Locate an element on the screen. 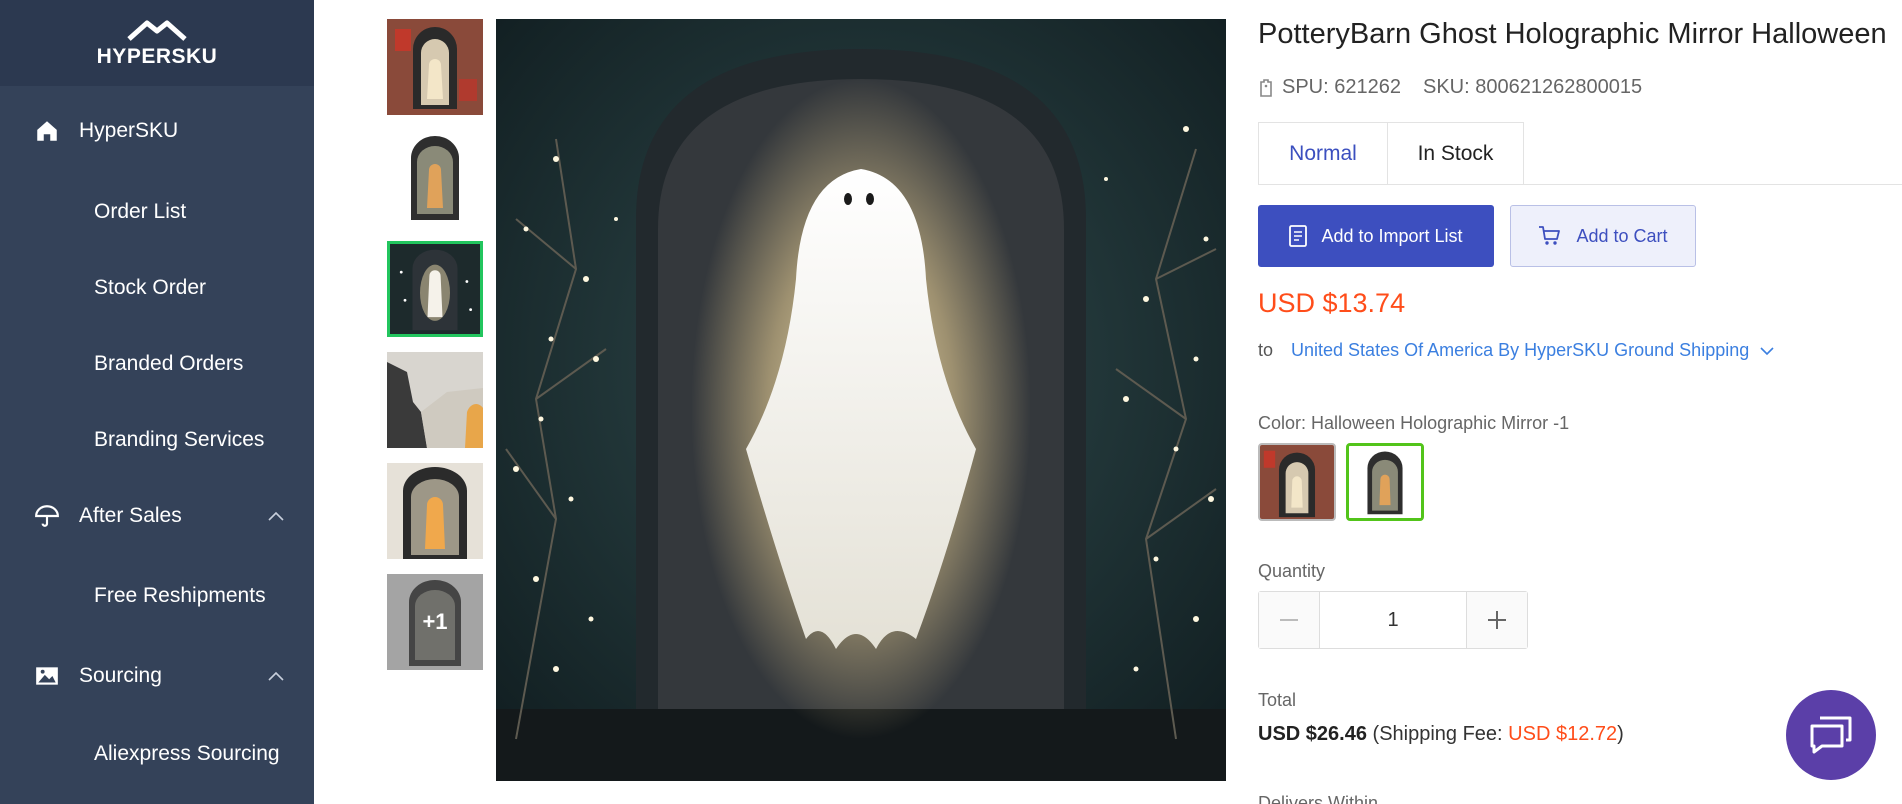 The height and width of the screenshot is (804, 1902). quantity-label: Quantity is located at coordinates (1292, 571).